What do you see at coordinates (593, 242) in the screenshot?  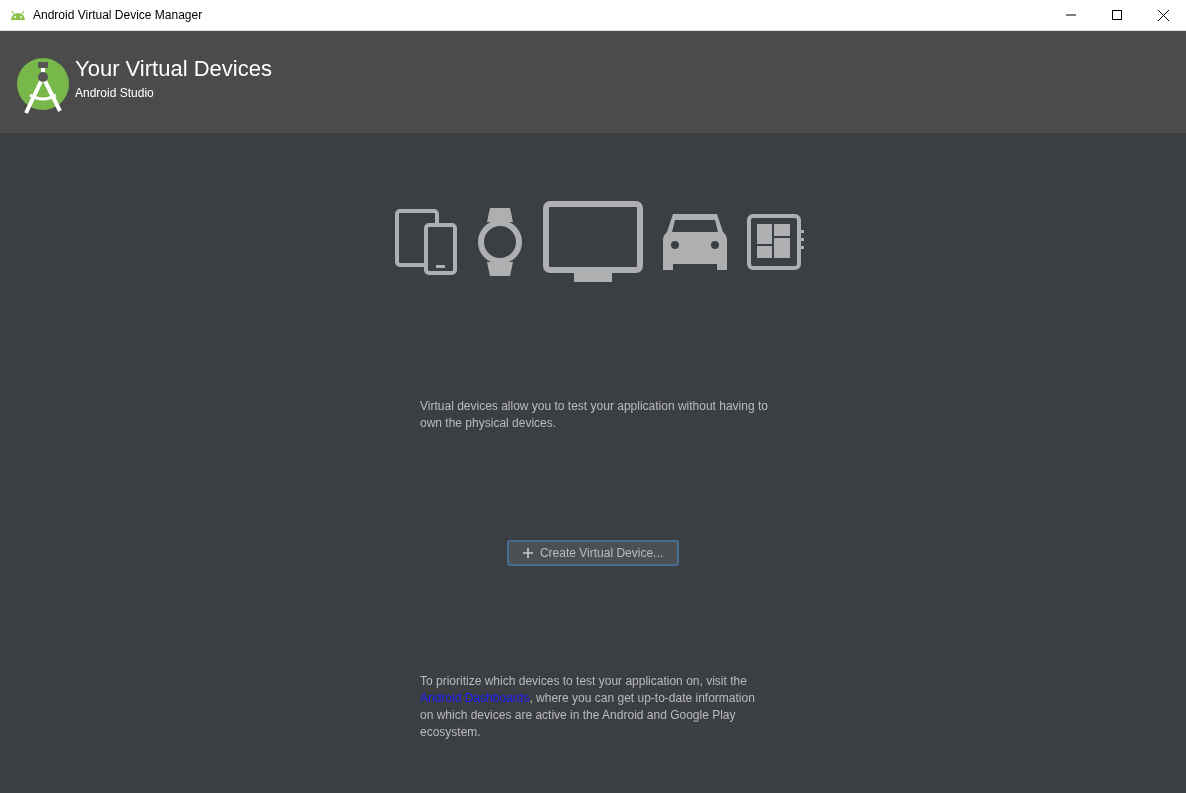 I see `monitor-icon` at bounding box center [593, 242].